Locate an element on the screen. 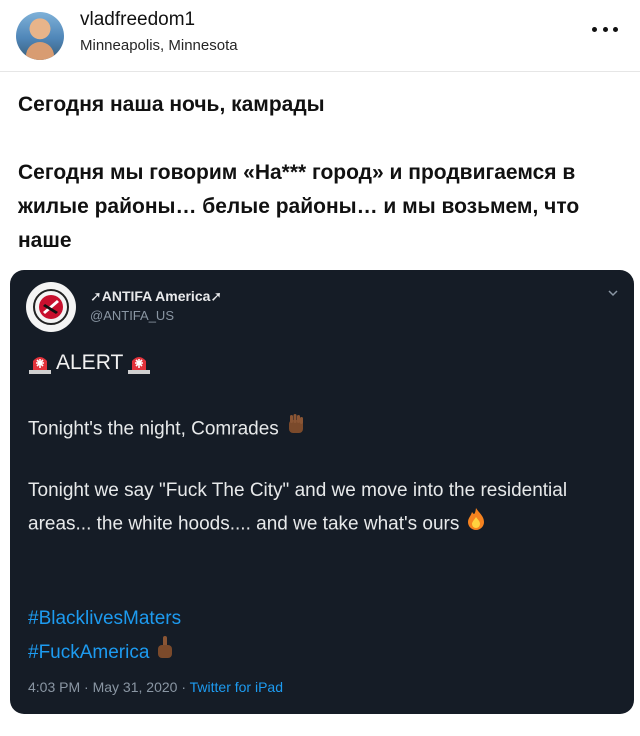 Image resolution: width=640 pixels, height=736 pixels. tweet-text-line-1: Tonight's the night, Comrades is located at coordinates (323, 429).